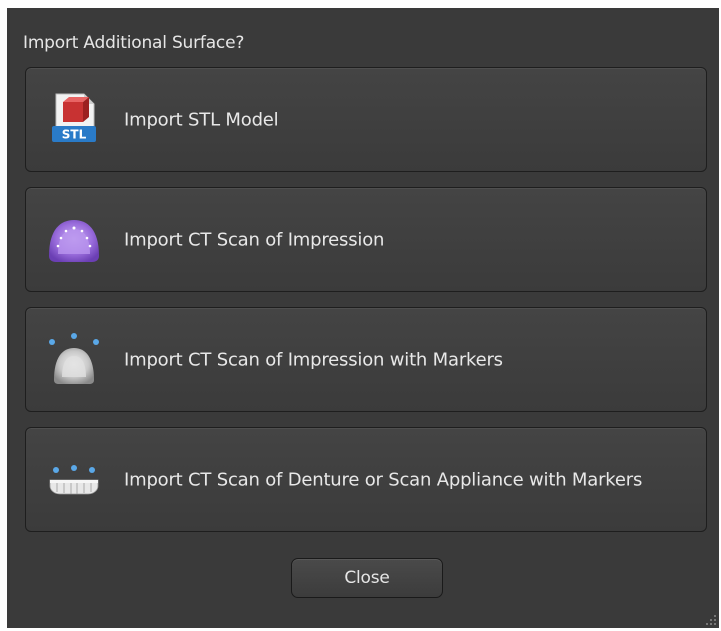  I want to click on denture-markers-icon, so click(74, 479).